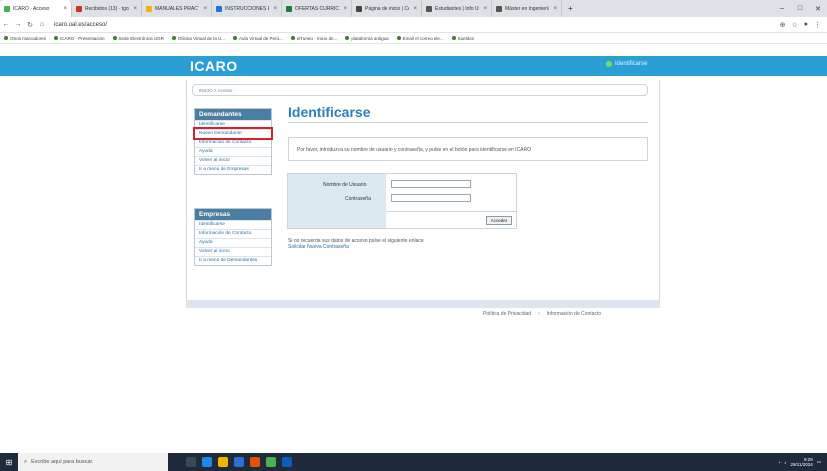 Image resolution: width=827 pixels, height=471 pixels. Describe the element at coordinates (233, 260) in the screenshot. I see `sidebar-item-empresas: Ir a menú de Demandantes` at that location.